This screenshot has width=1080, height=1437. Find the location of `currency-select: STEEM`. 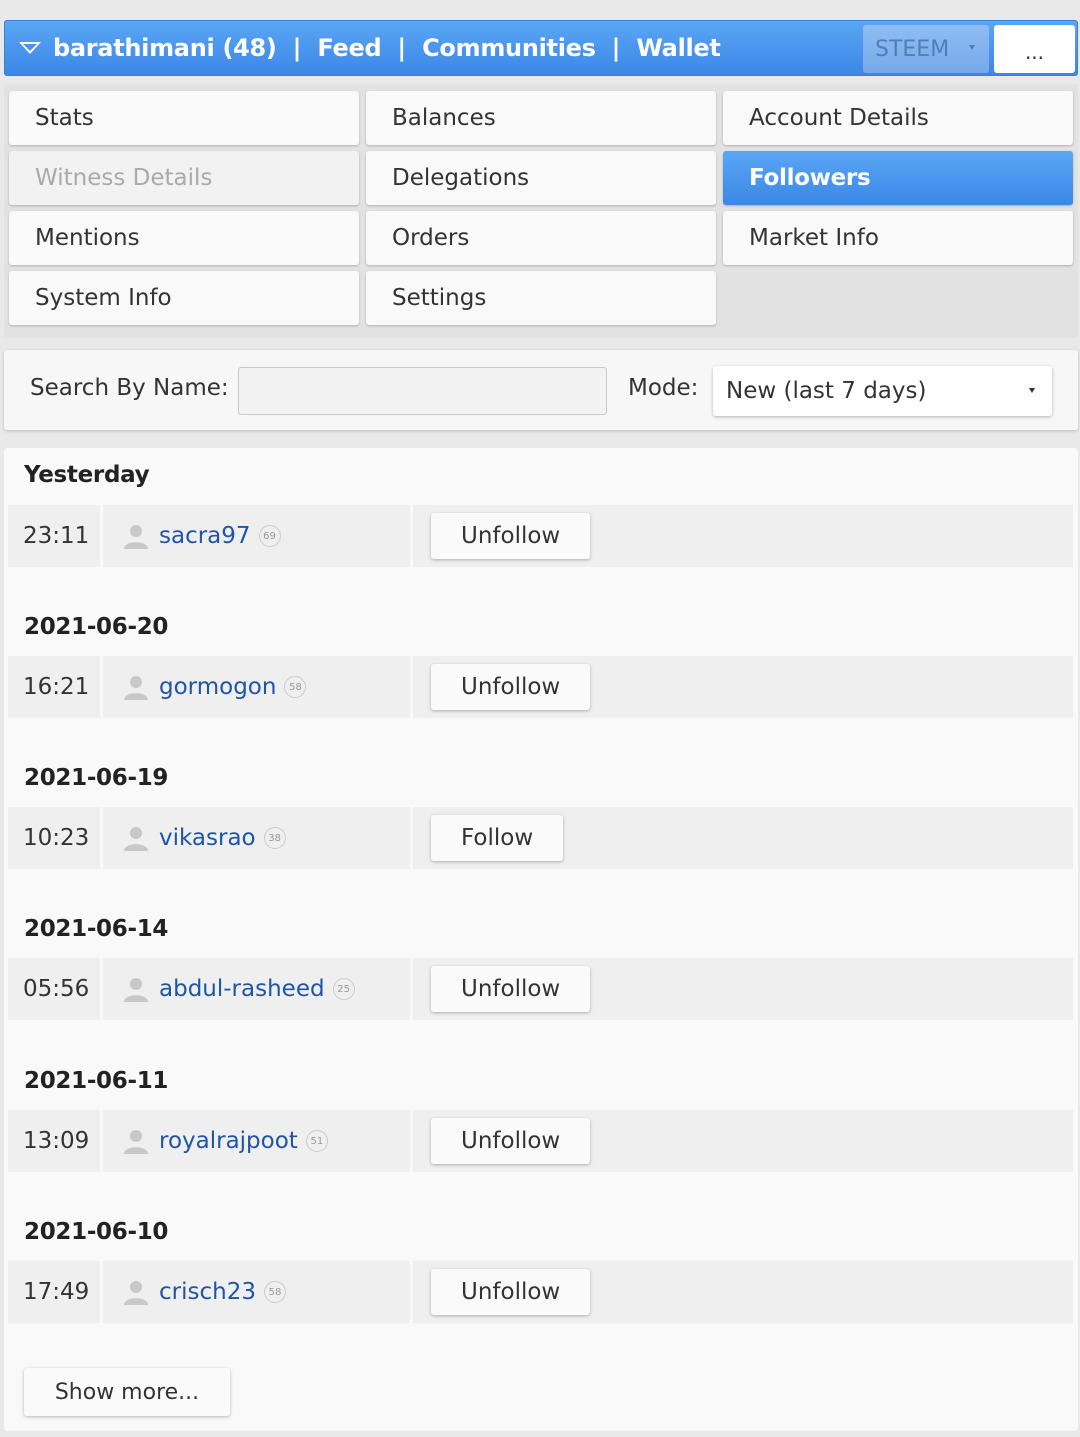

currency-select: STEEM is located at coordinates (926, 49).